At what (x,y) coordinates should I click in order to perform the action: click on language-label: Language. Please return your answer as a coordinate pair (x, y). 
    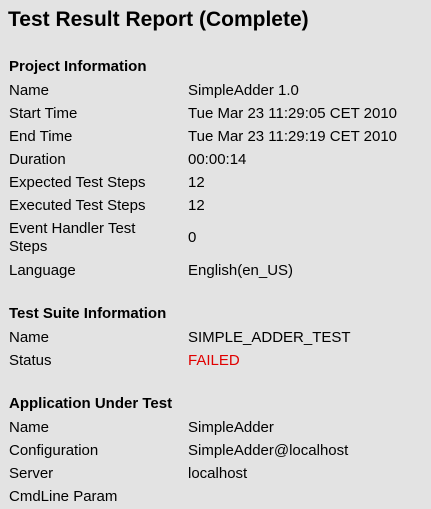
    Looking at the image, I should click on (42, 270).